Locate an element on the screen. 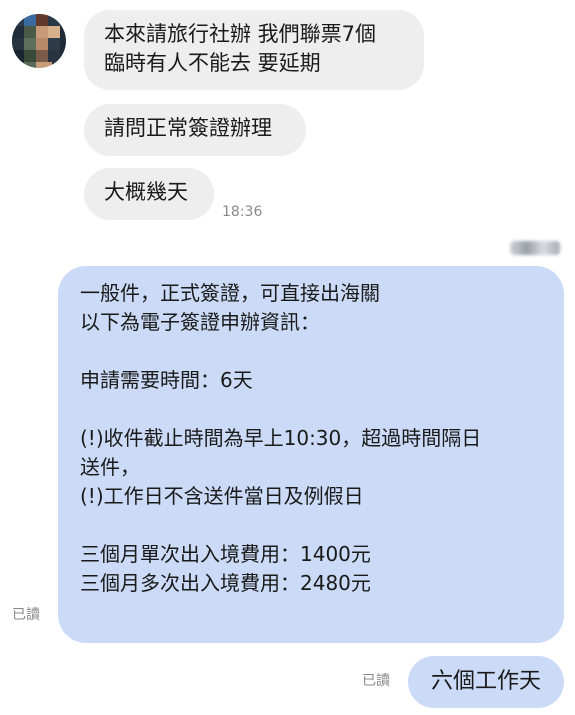 Image resolution: width=575 pixels, height=715 pixels. info-line: 以下為電子簽證申辦資訊： is located at coordinates (200, 322).